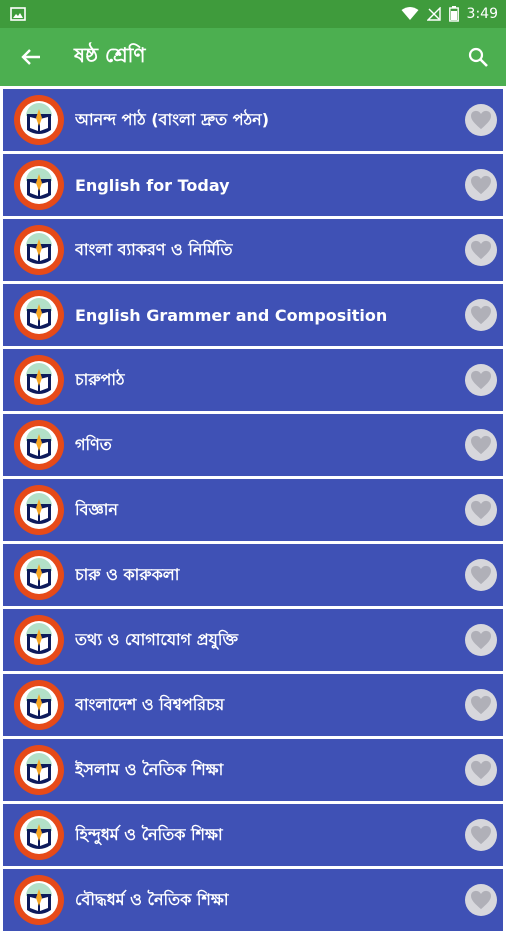 The height and width of the screenshot is (931, 506). I want to click on book-title: বাংলা ব্যাকরণ ও নির্মিতি, so click(154, 249).